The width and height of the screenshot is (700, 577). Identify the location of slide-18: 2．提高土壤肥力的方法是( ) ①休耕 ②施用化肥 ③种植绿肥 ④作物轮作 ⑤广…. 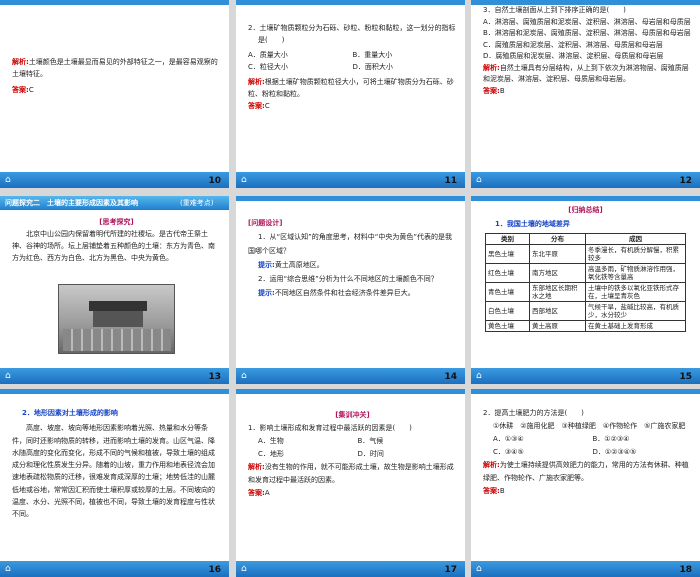
(585, 483).